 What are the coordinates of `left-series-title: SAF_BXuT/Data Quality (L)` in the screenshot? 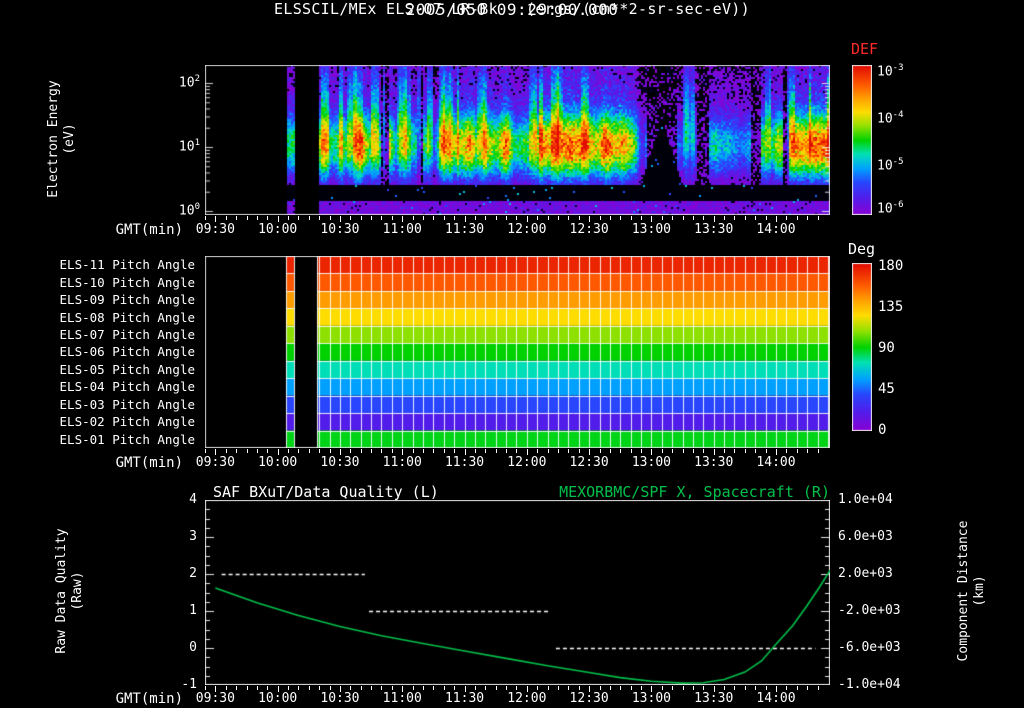 It's located at (326, 492).